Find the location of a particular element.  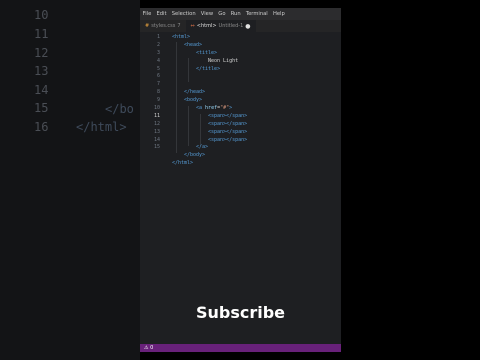

css-file-icon: # is located at coordinates (147, 26).